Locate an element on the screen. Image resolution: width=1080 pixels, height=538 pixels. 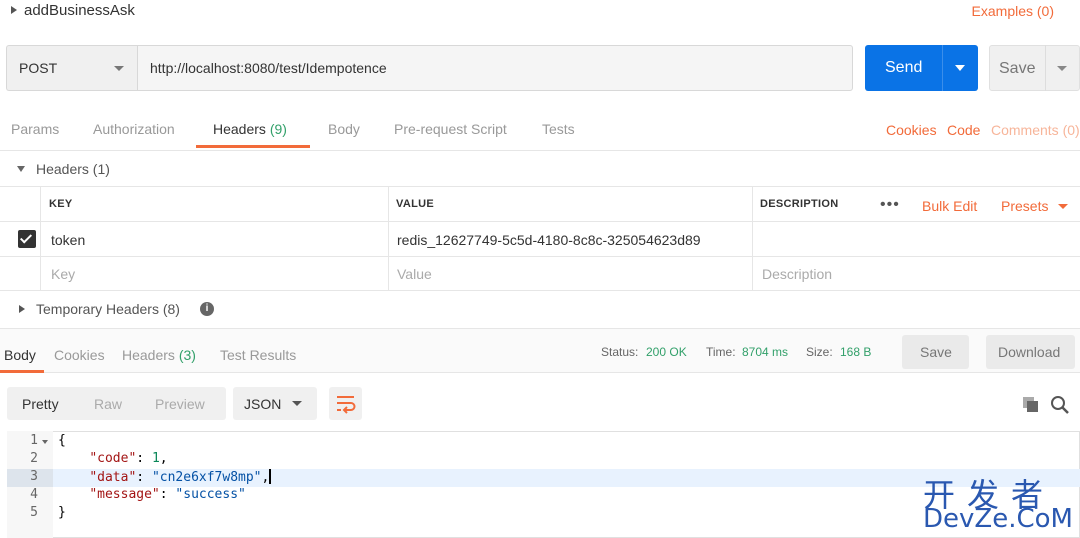
status-label: Status: is located at coordinates (620, 352).